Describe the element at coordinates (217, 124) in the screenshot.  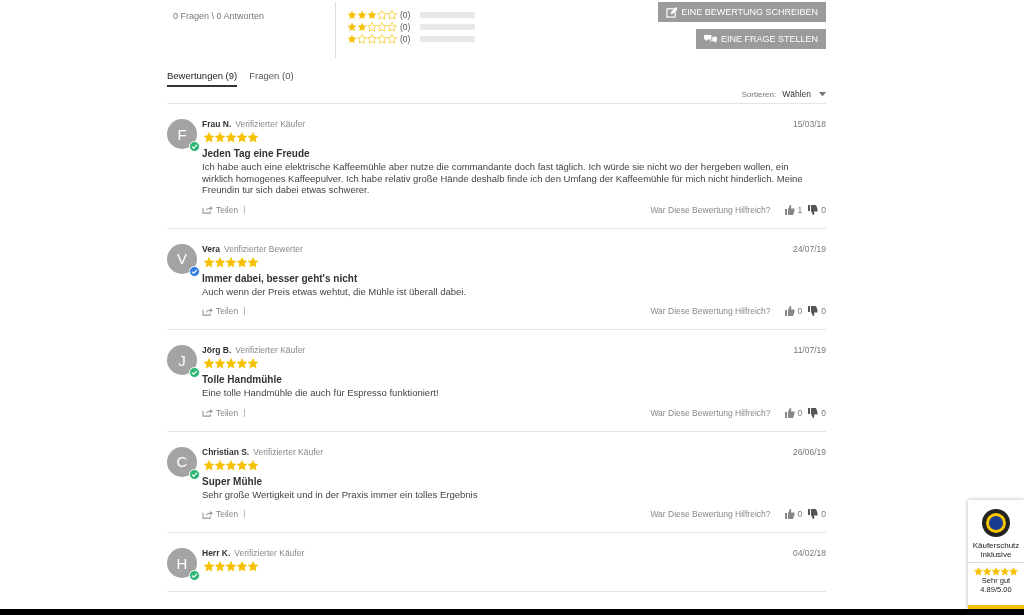
I see `reviewer-name: Frau N.` at that location.